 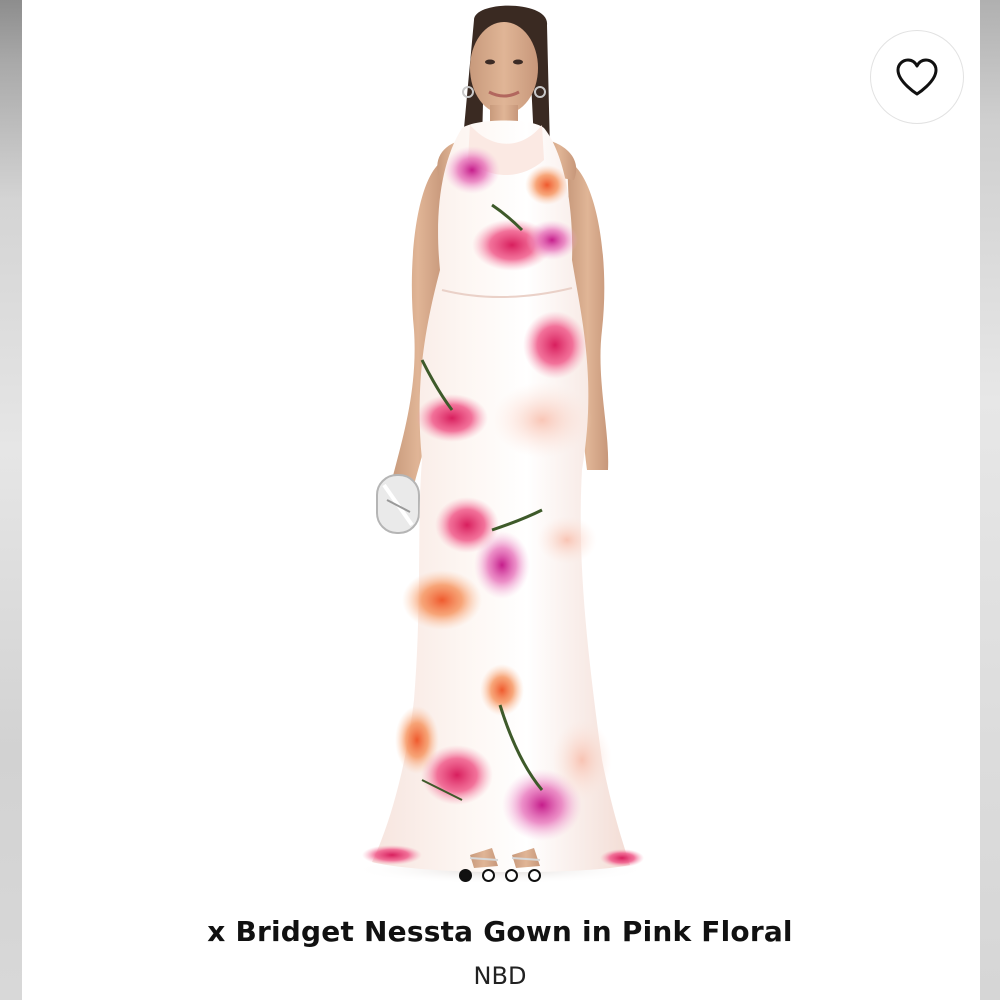 I want to click on image-carousel-indicators, so click(x=500, y=875).